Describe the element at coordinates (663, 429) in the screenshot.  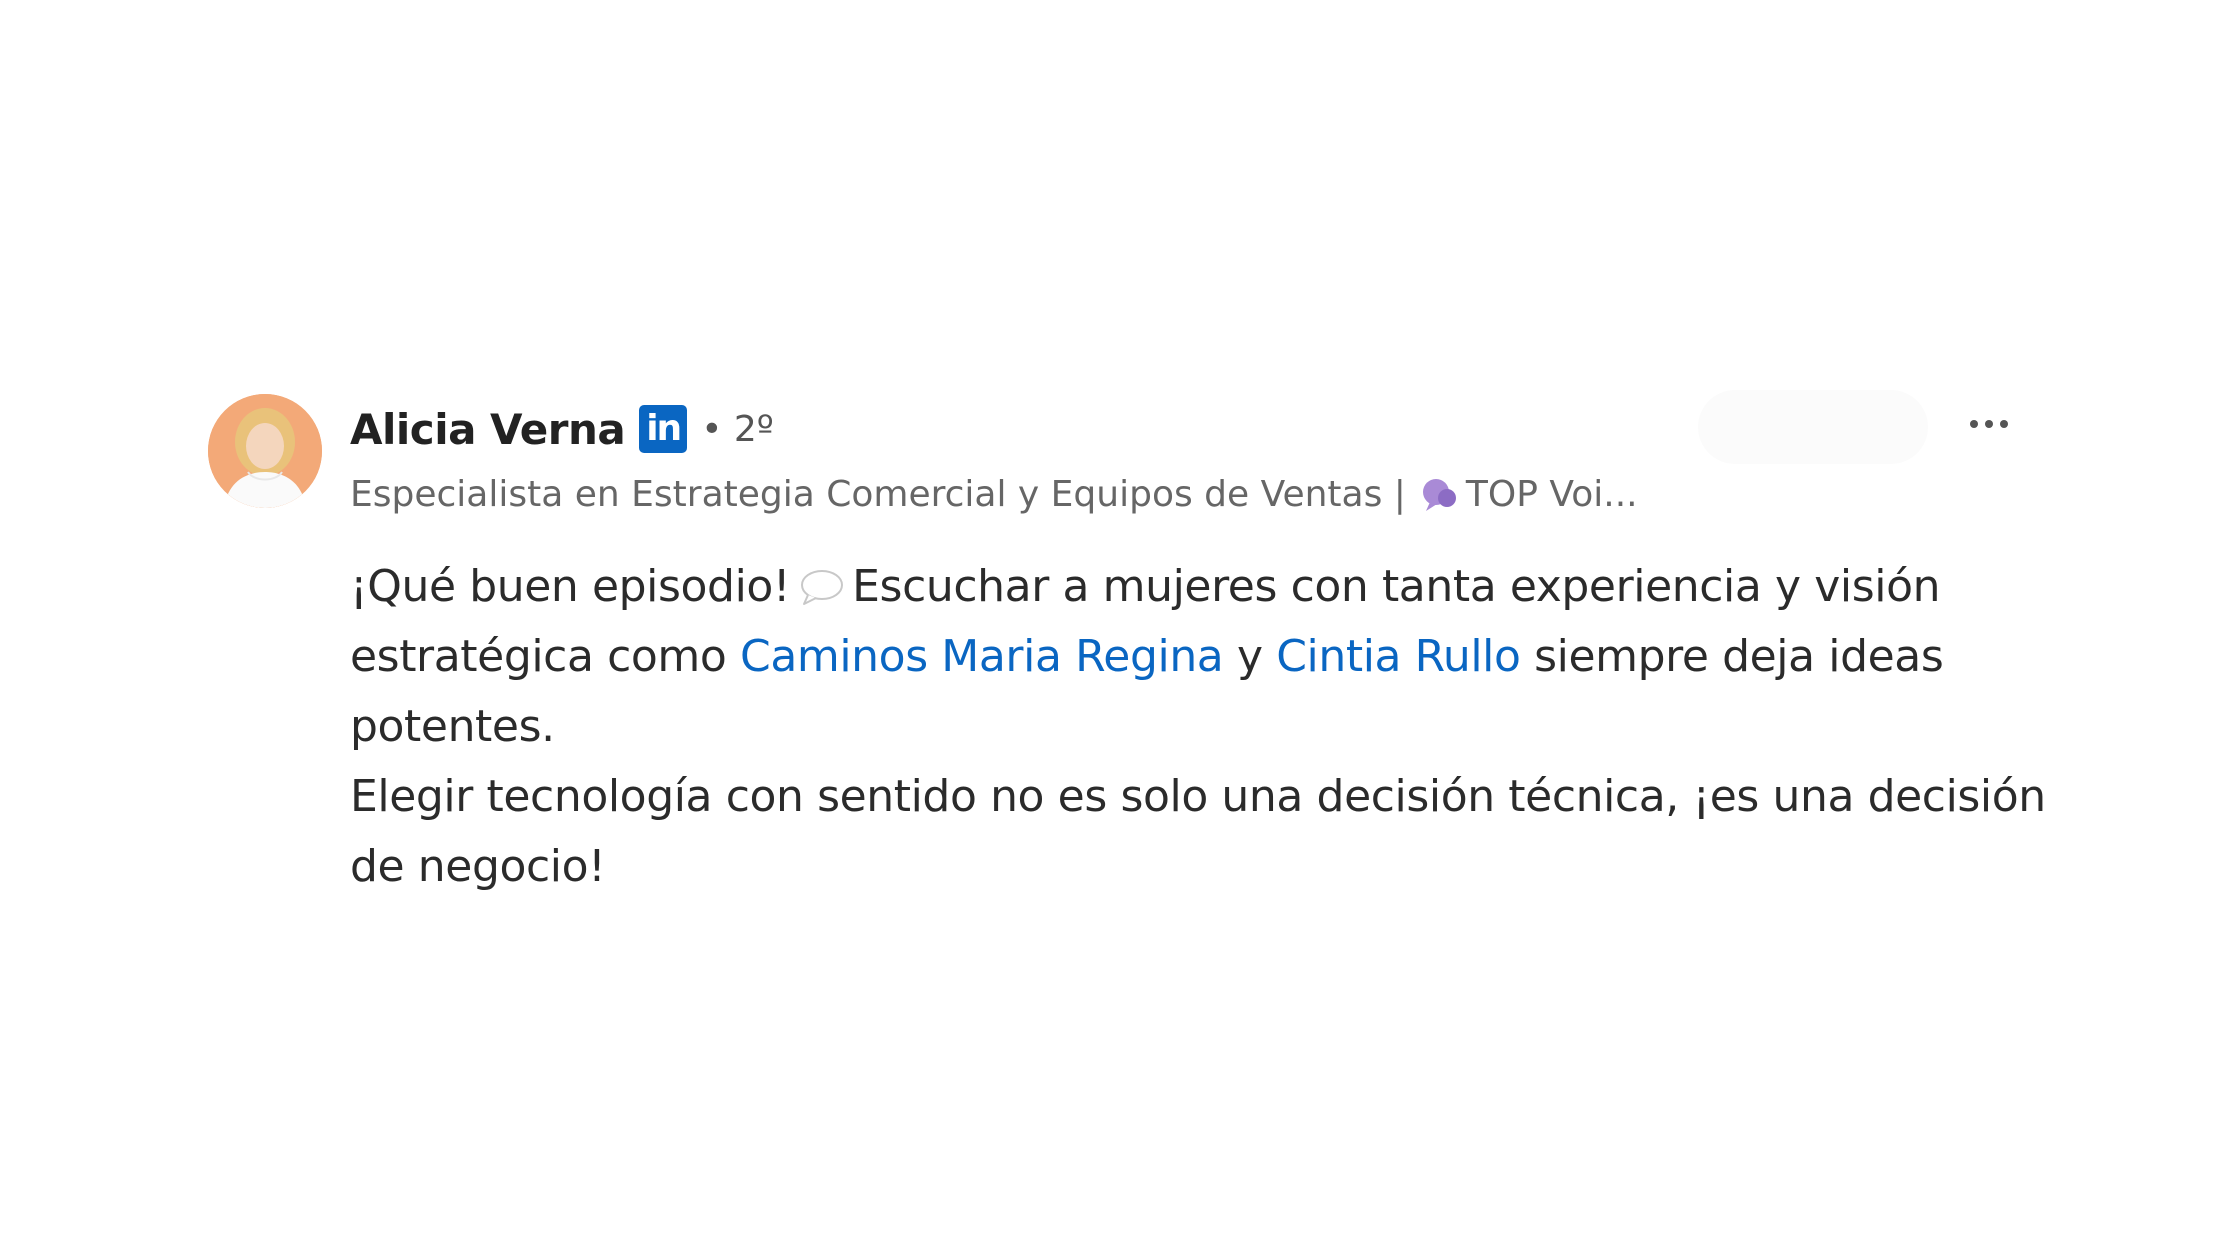
I see `linkedin-icon: in` at that location.